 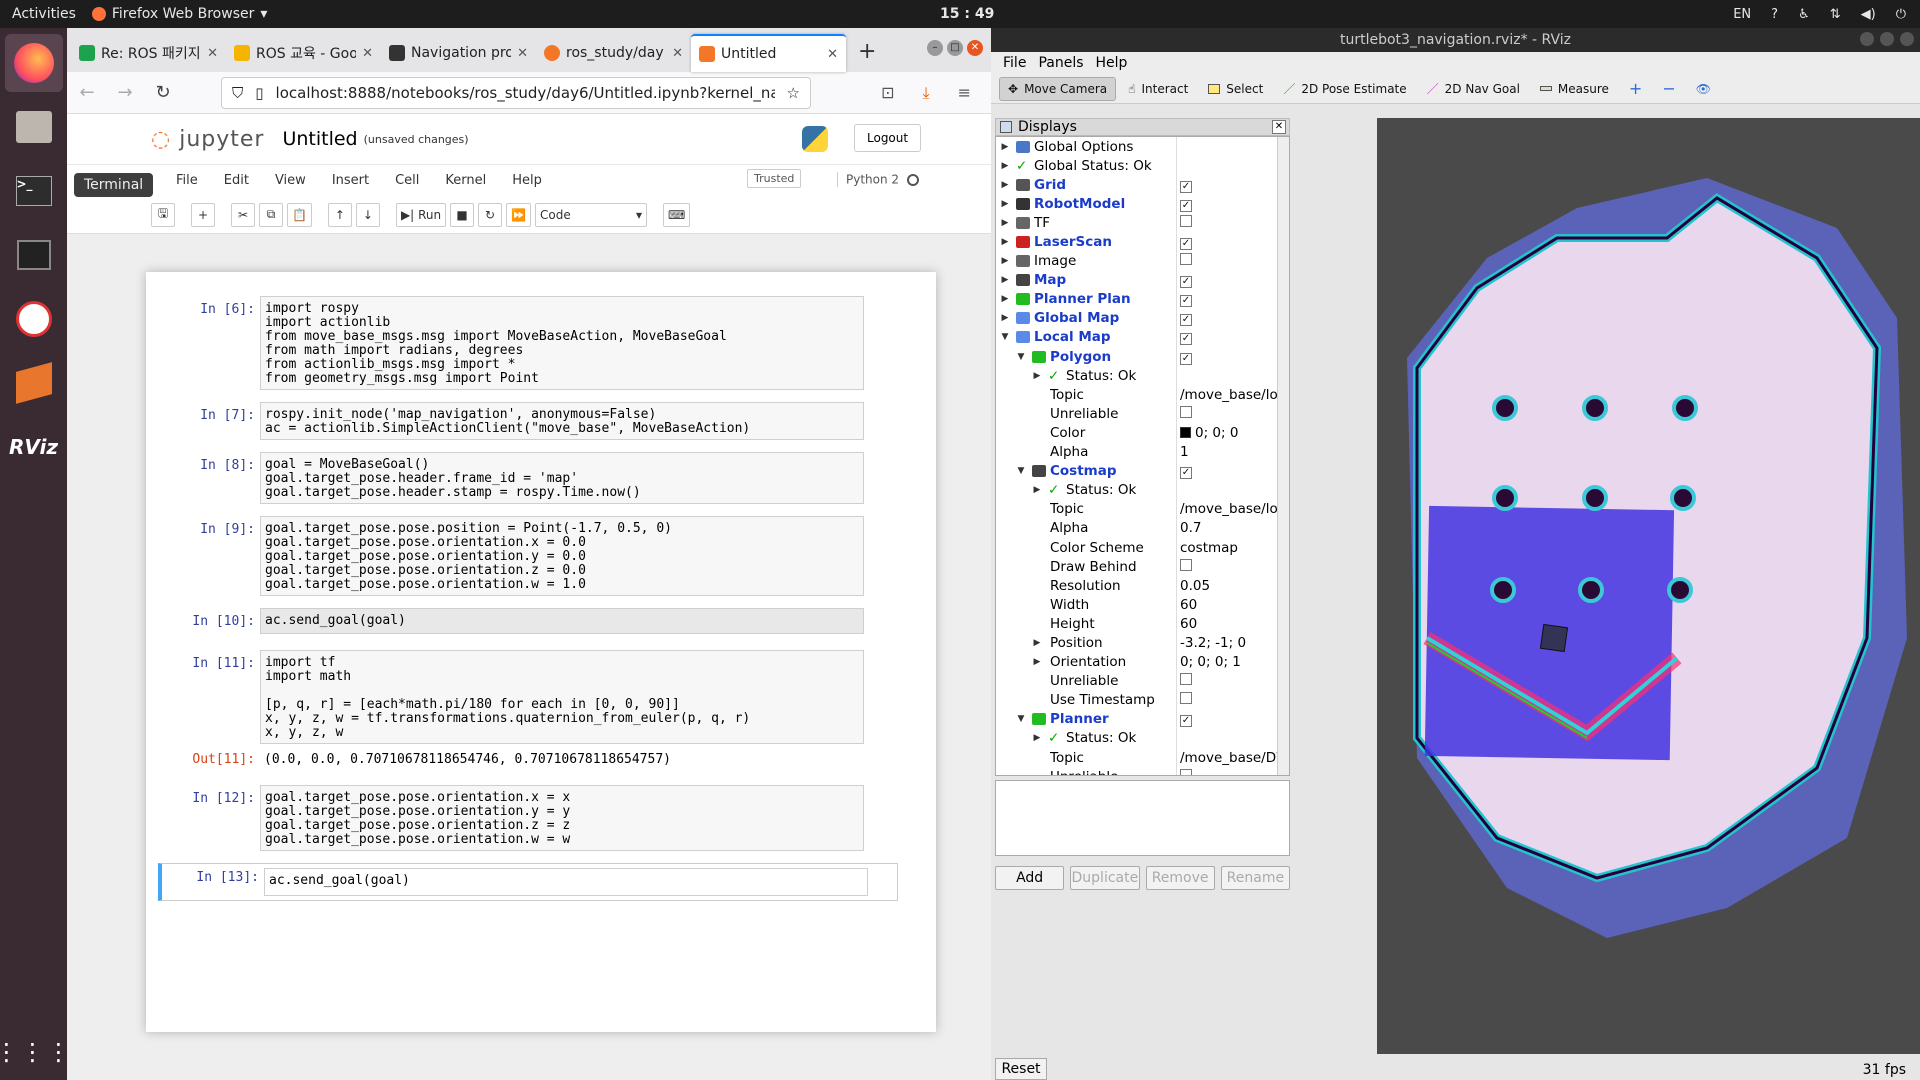 I want to click on cut-button: ✂, so click(x=243, y=214).